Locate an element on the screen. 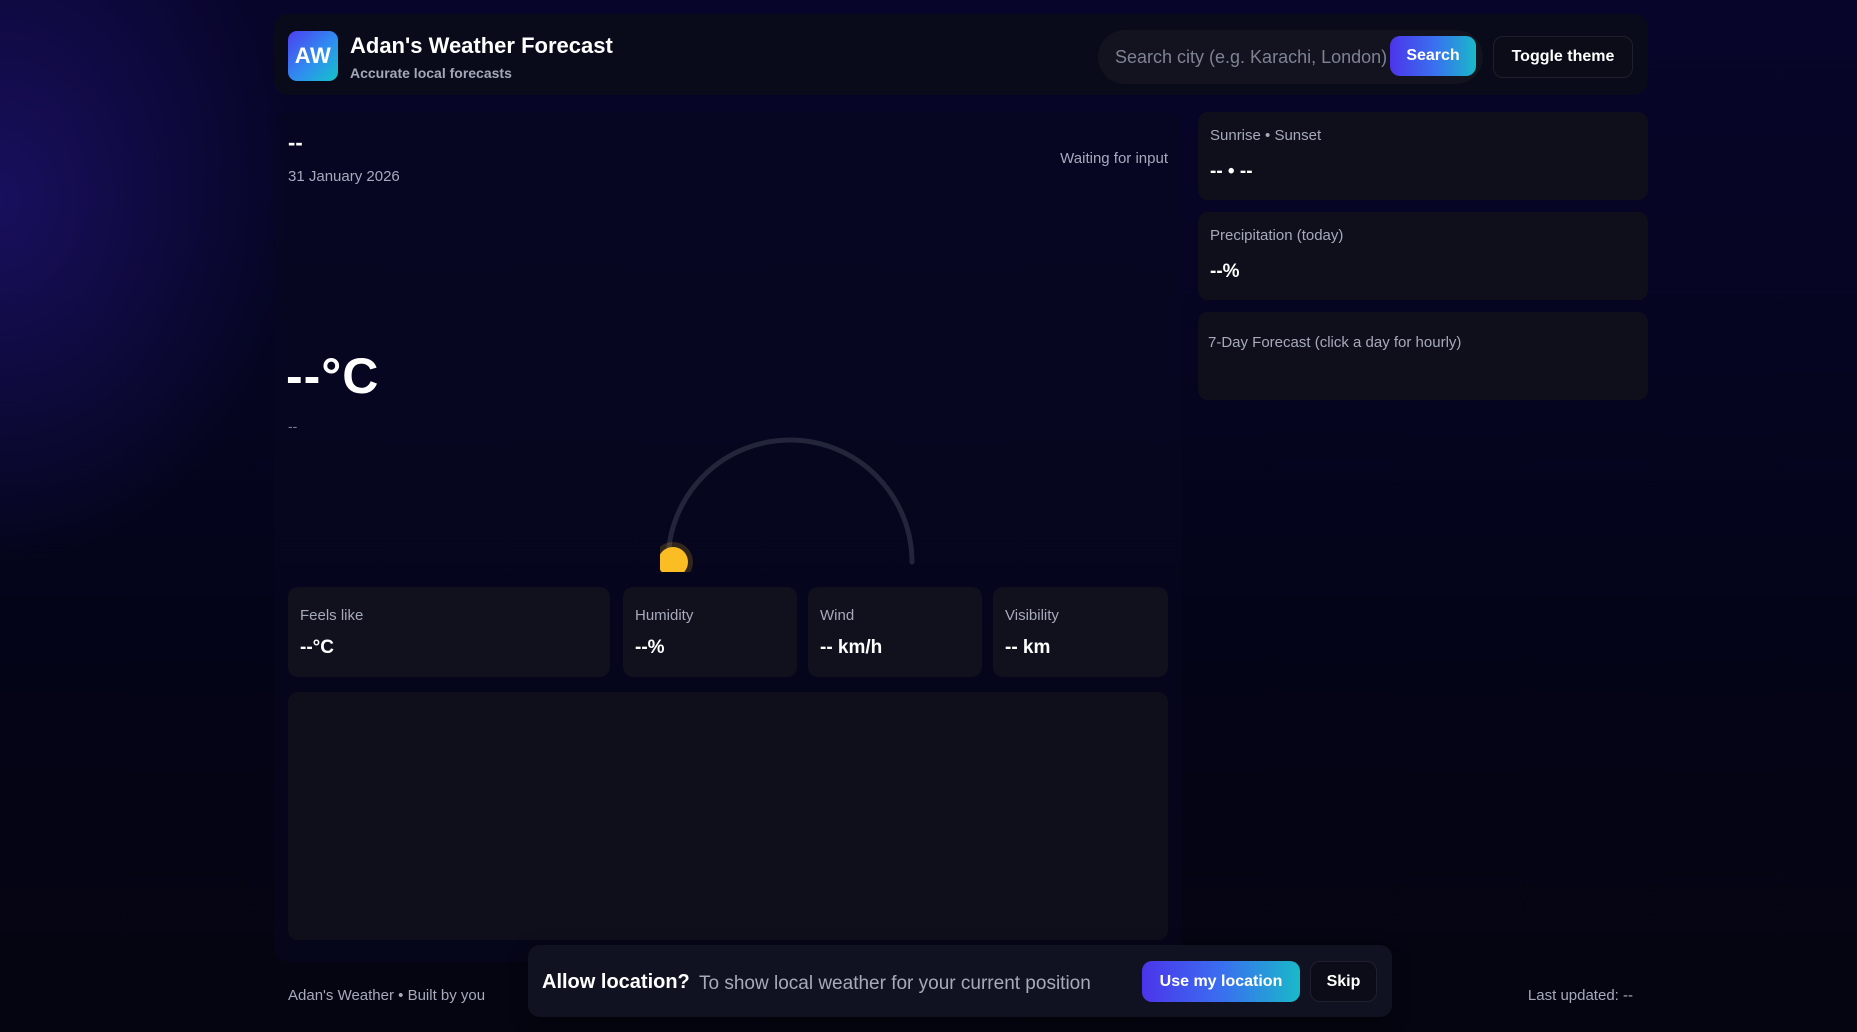 Image resolution: width=1857 pixels, height=1032 pixels. current-temperature: --°C is located at coordinates (333, 376).